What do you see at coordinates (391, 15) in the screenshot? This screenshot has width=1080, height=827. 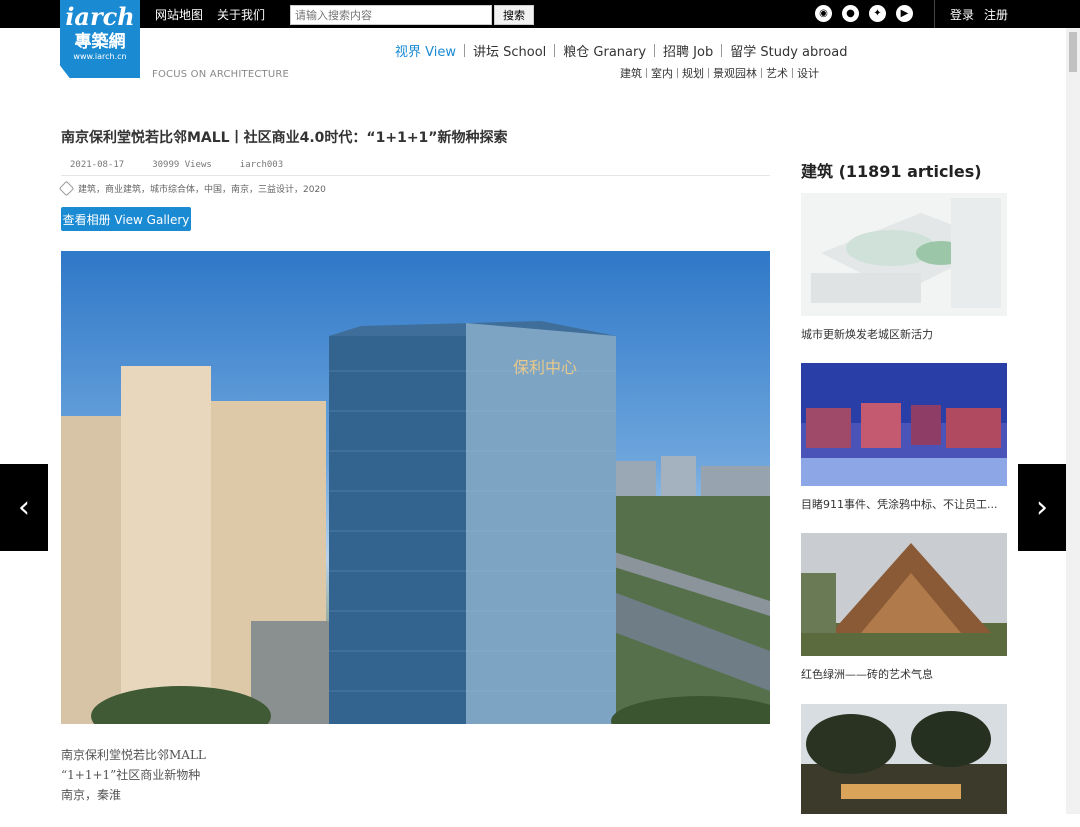 I see `search-input` at bounding box center [391, 15].